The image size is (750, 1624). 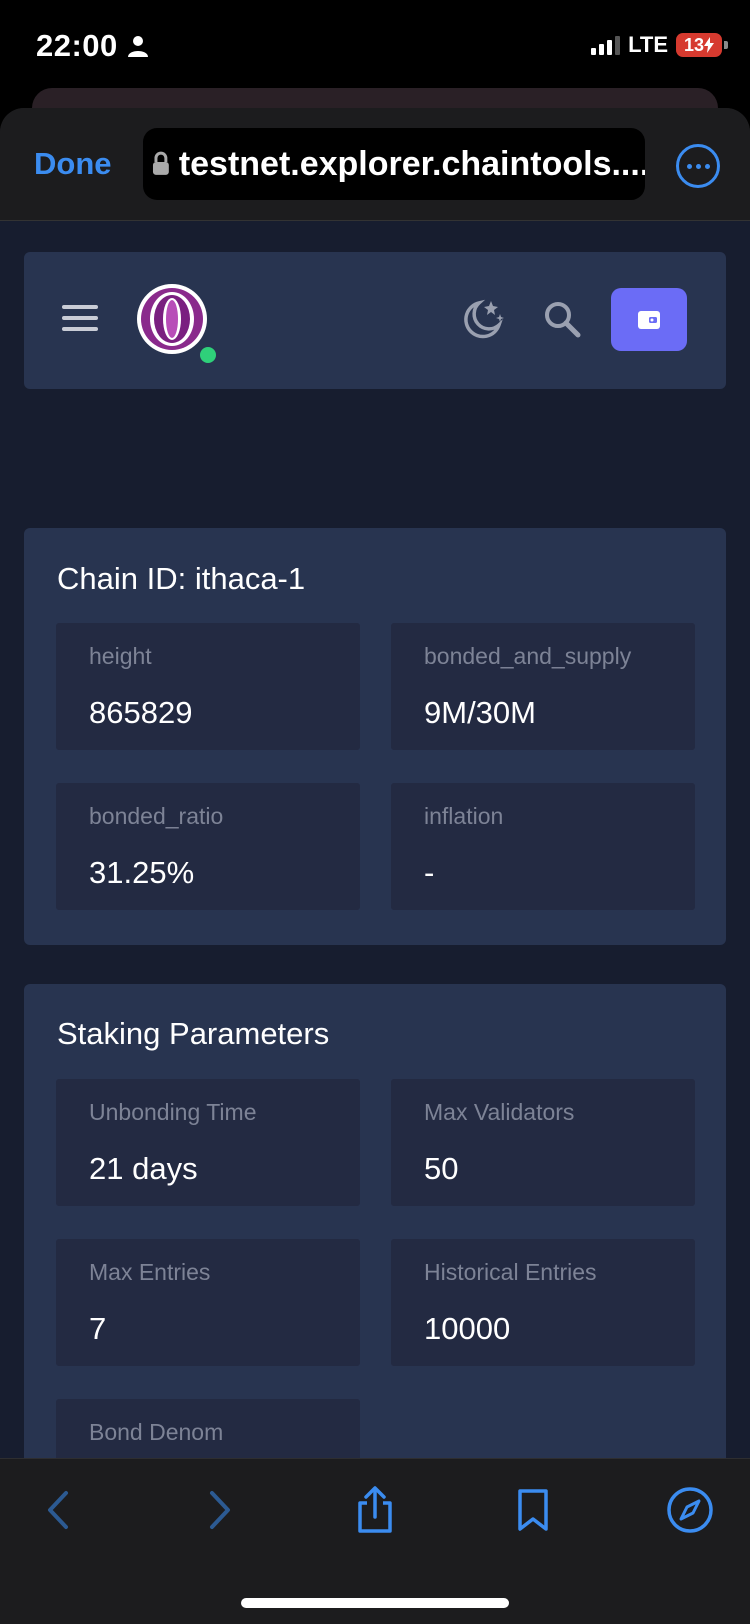 What do you see at coordinates (533, 1510) in the screenshot?
I see `bookmarks-icon` at bounding box center [533, 1510].